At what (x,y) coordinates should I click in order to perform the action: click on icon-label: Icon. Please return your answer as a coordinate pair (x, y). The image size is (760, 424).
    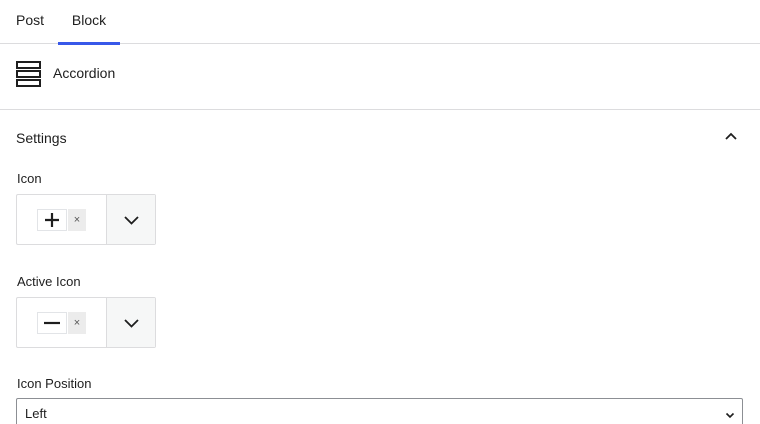
    Looking at the image, I should click on (29, 178).